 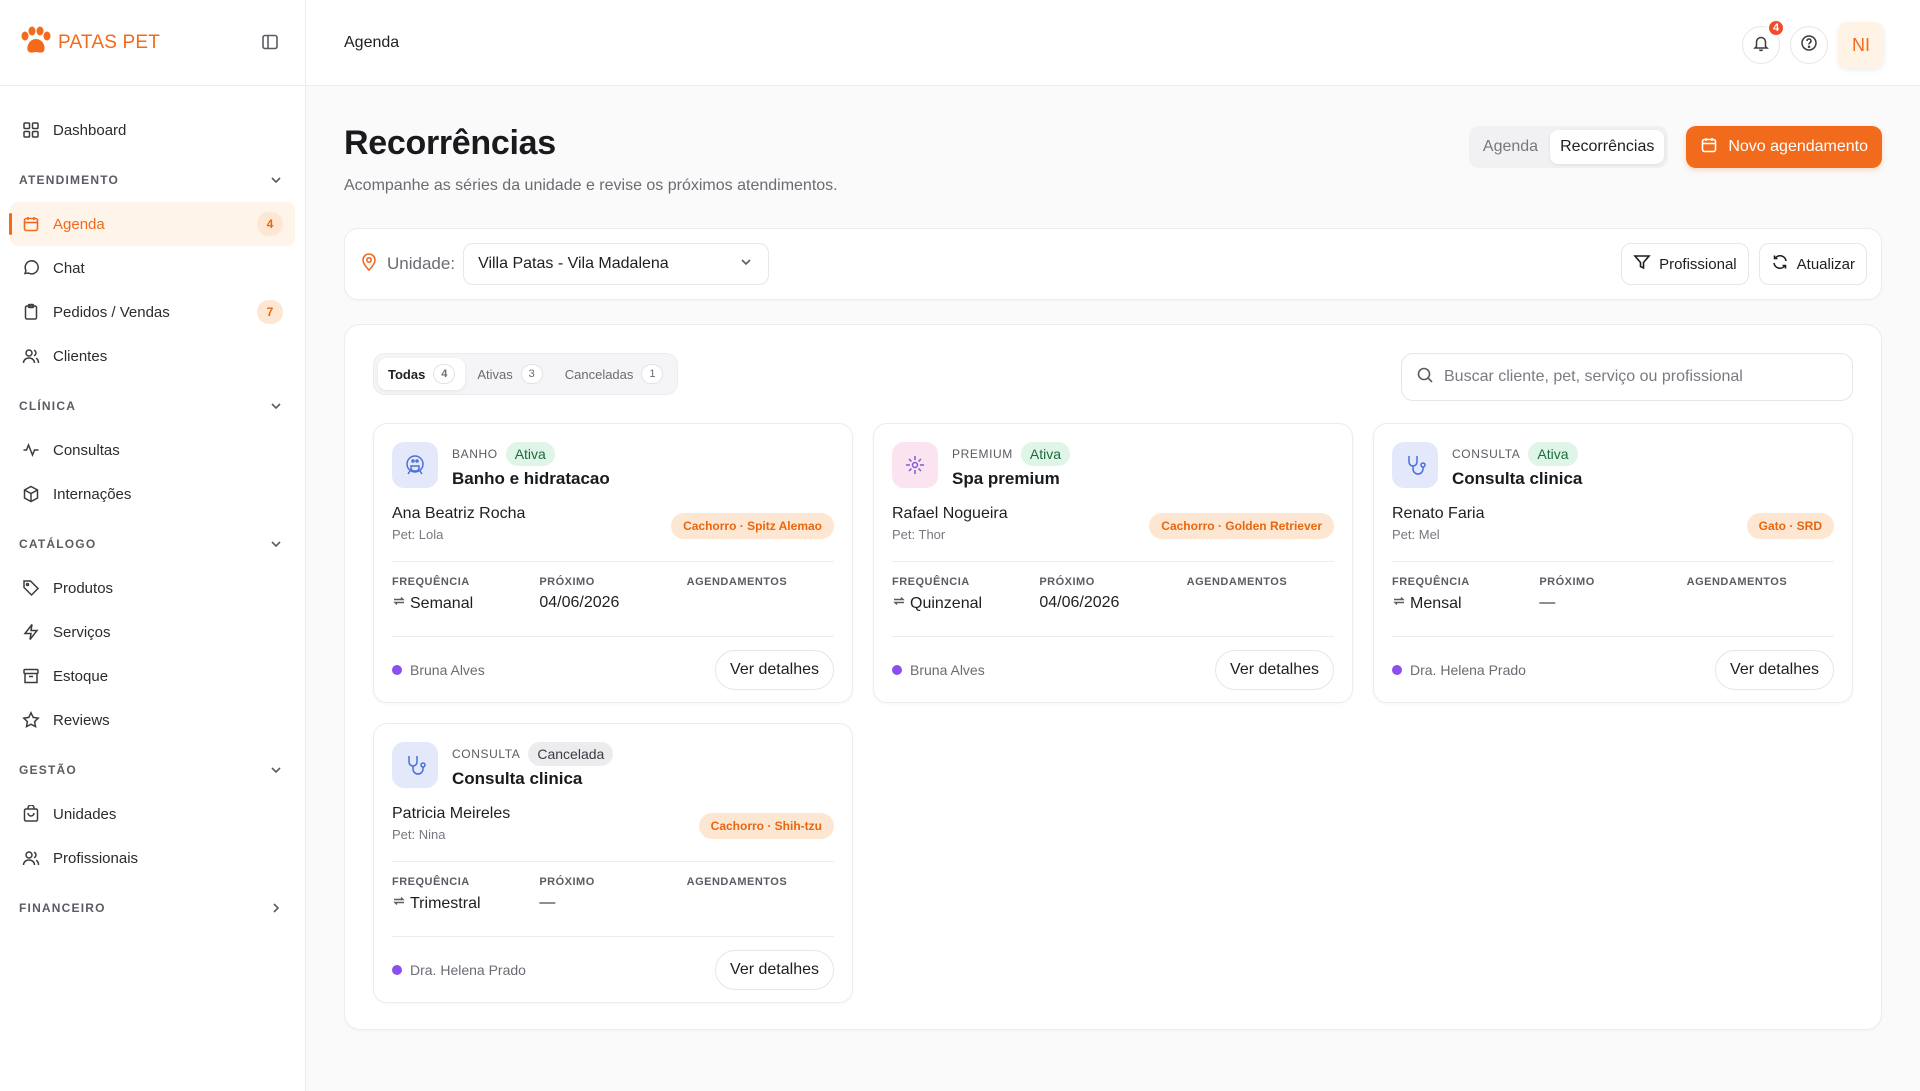 I want to click on professional-filter-button: Profissional, so click(x=1685, y=264).